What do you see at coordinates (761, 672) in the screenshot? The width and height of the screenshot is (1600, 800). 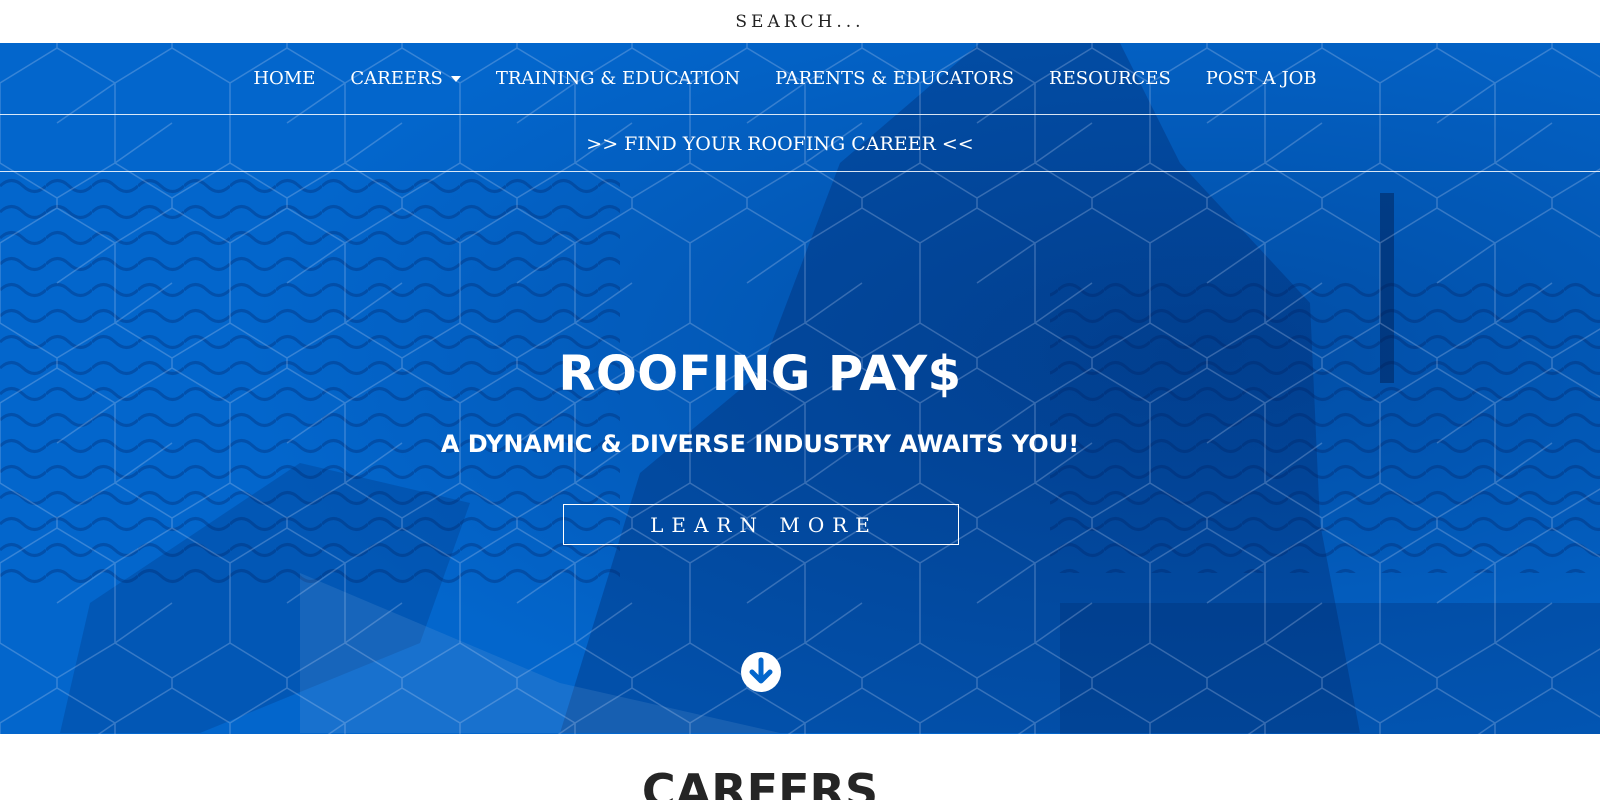 I see `arrow-circle-down-icon` at bounding box center [761, 672].